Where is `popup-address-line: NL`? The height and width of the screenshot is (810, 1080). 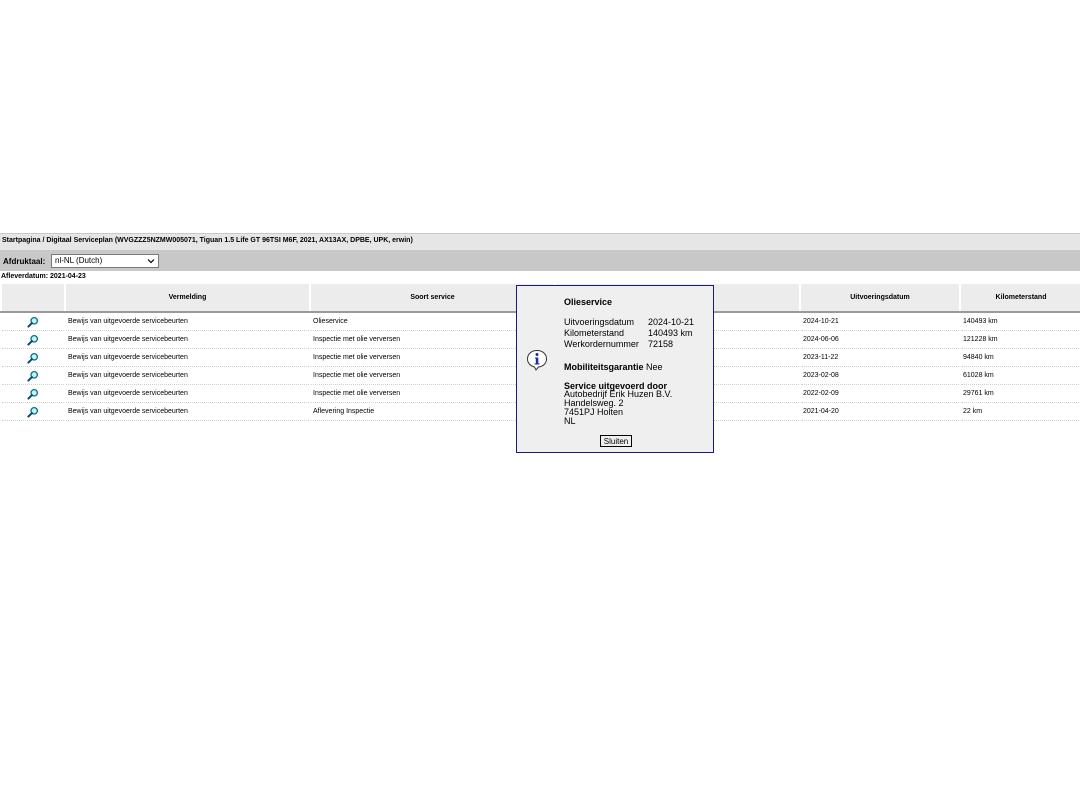 popup-address-line: NL is located at coordinates (570, 421).